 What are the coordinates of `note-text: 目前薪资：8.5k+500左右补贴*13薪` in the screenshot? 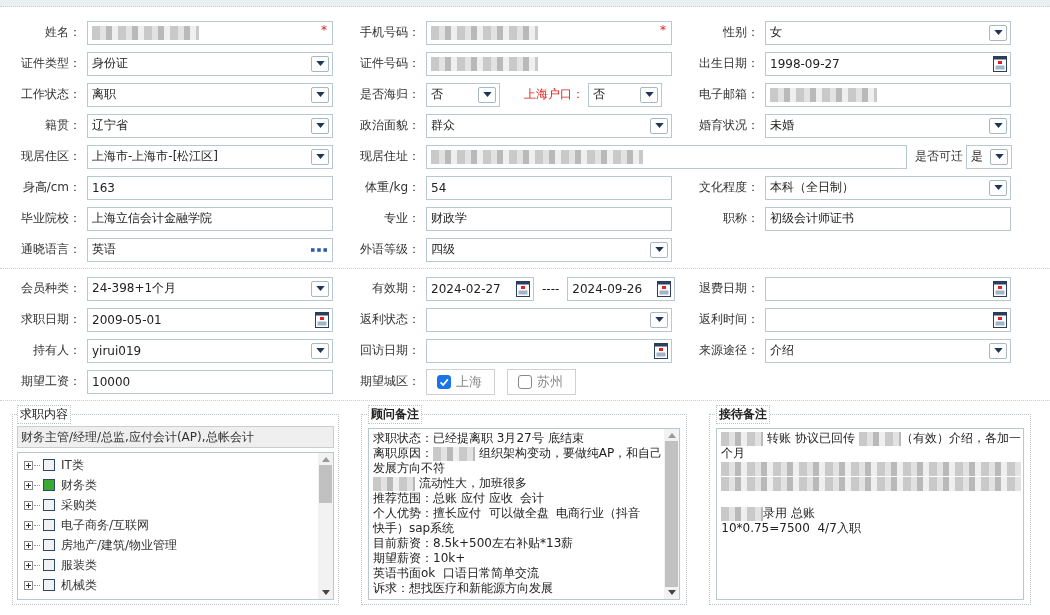 It's located at (473, 543).